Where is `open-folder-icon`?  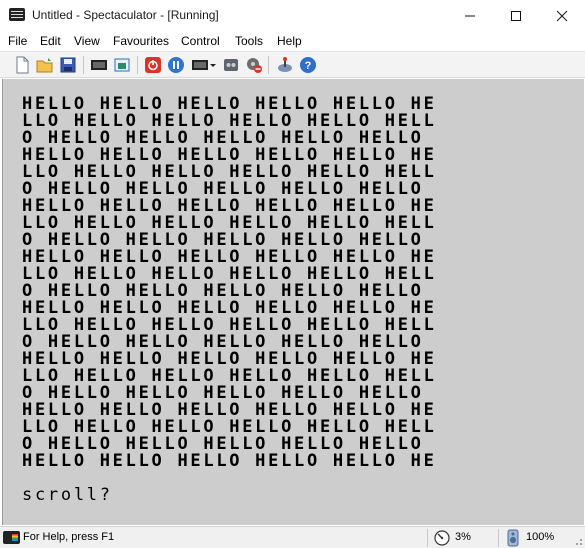 open-folder-icon is located at coordinates (44, 65).